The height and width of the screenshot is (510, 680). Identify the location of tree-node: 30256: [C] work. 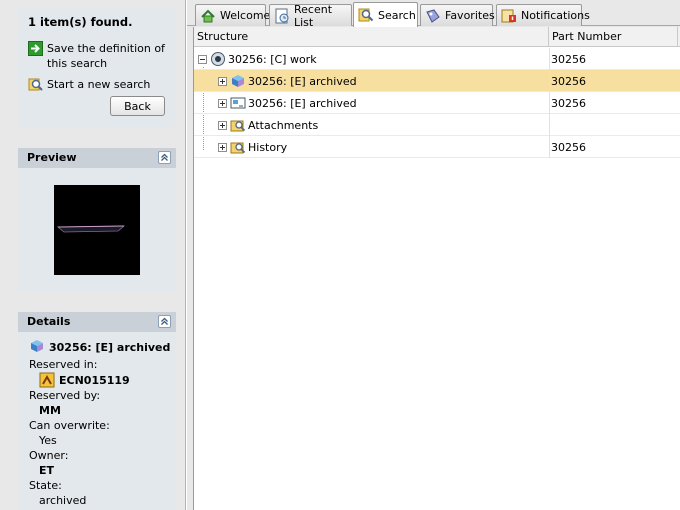
(257, 59).